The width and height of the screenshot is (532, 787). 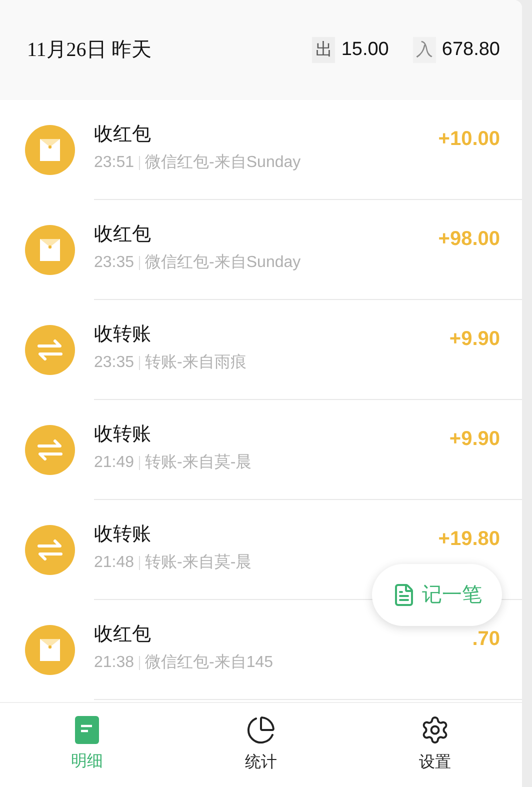 What do you see at coordinates (365, 50) in the screenshot?
I see `expense-total: 15.00` at bounding box center [365, 50].